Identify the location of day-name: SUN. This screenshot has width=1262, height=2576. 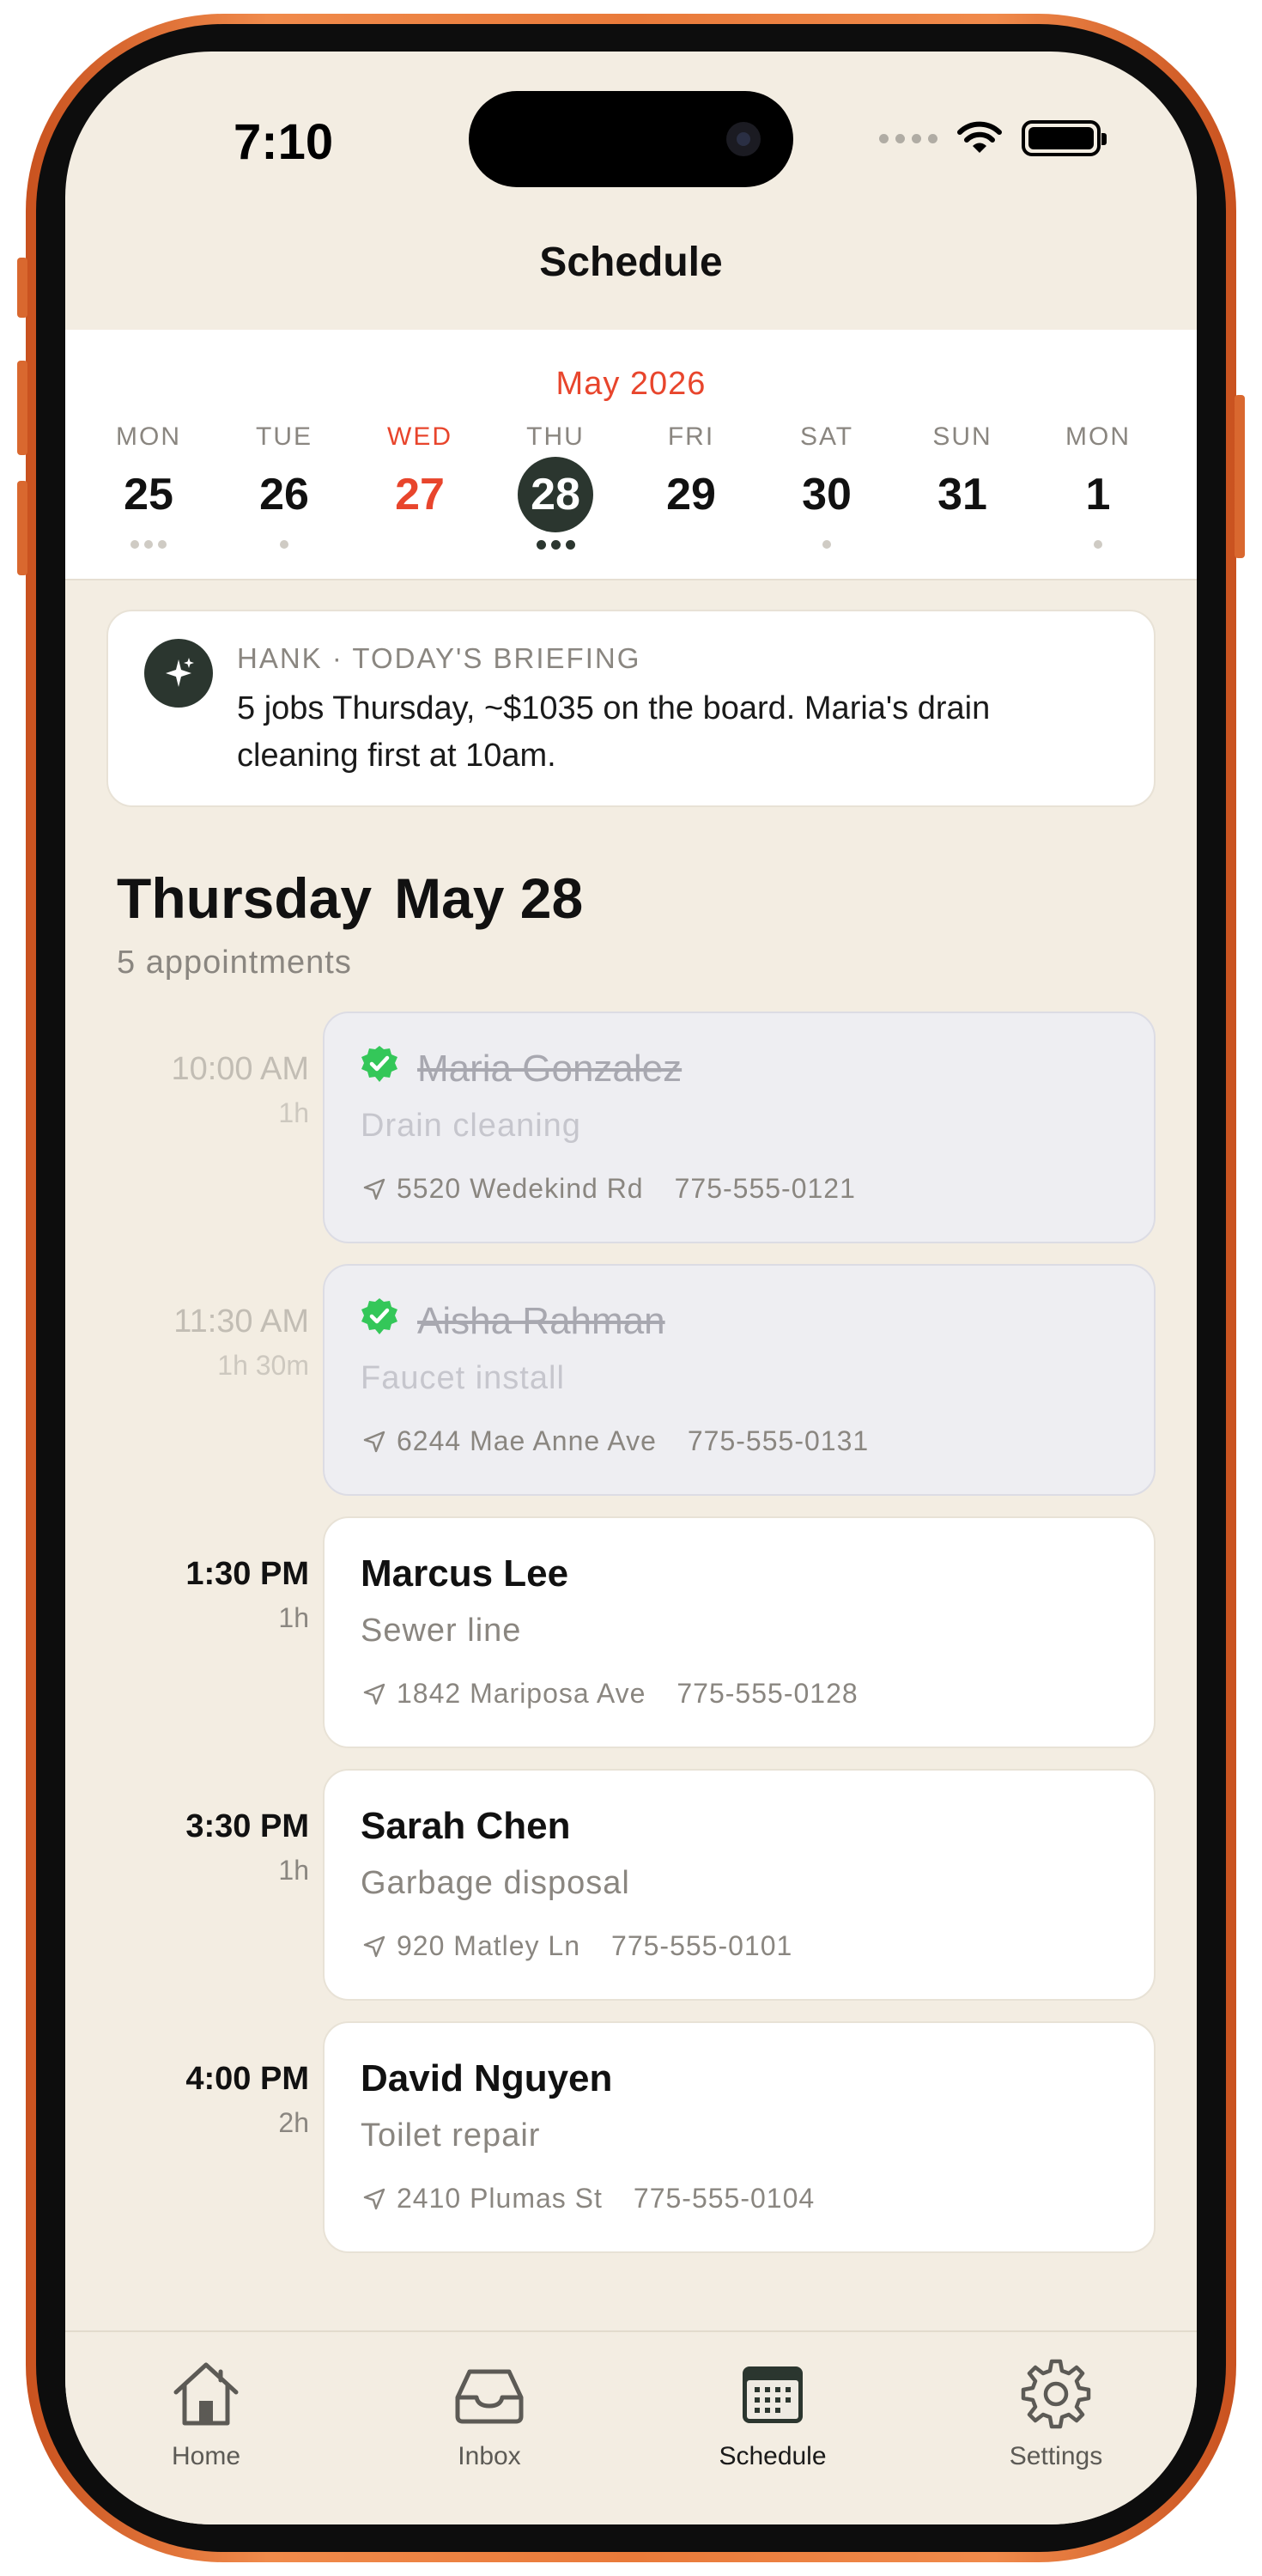
(962, 436).